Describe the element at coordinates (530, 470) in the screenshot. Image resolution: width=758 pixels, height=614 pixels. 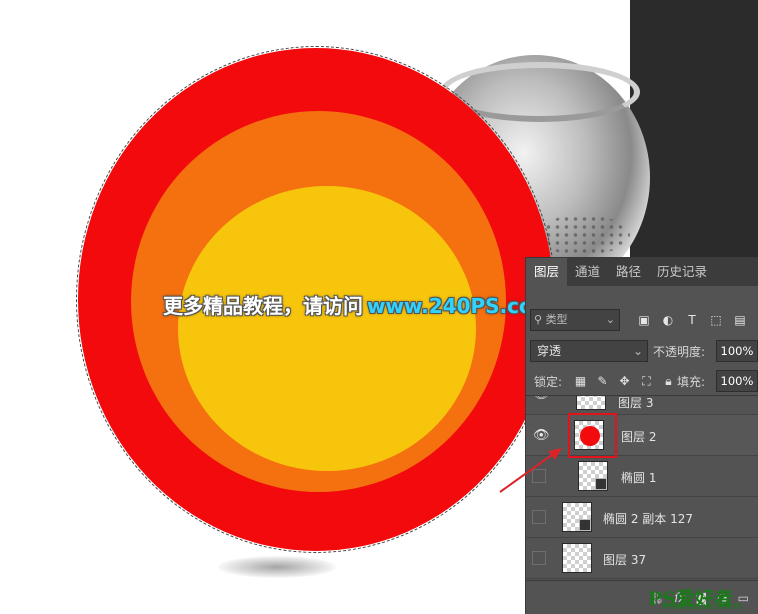
I see `annotation-arrow` at that location.